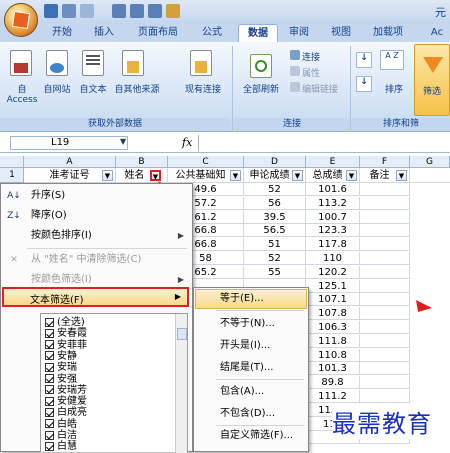 The width and height of the screenshot is (450, 453). Describe the element at coordinates (333, 341) in the screenshot. I see `grid-cell: 111.8` at that location.